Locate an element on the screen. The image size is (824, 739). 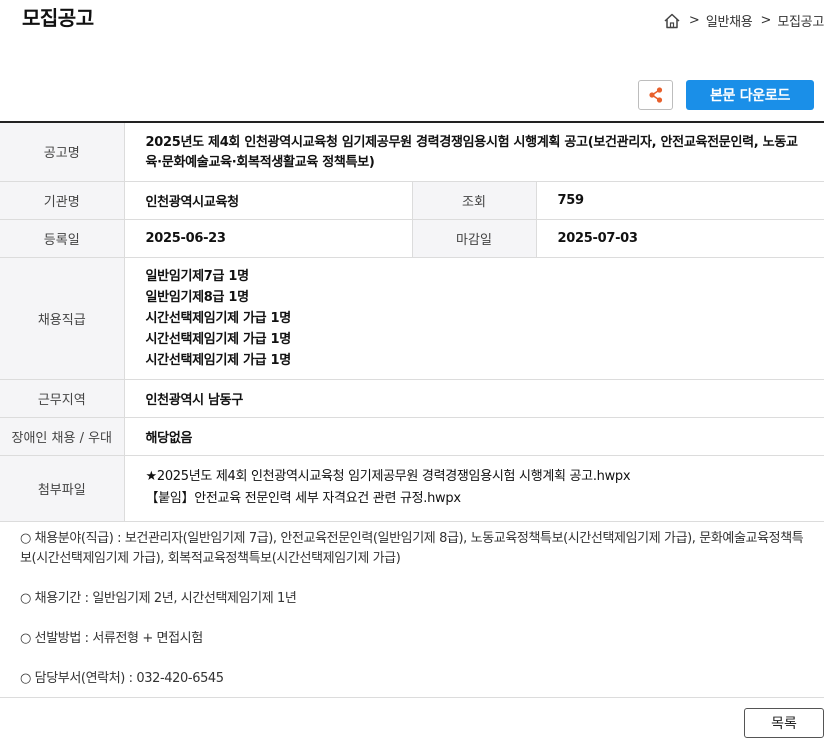
share-icon is located at coordinates (655, 95).